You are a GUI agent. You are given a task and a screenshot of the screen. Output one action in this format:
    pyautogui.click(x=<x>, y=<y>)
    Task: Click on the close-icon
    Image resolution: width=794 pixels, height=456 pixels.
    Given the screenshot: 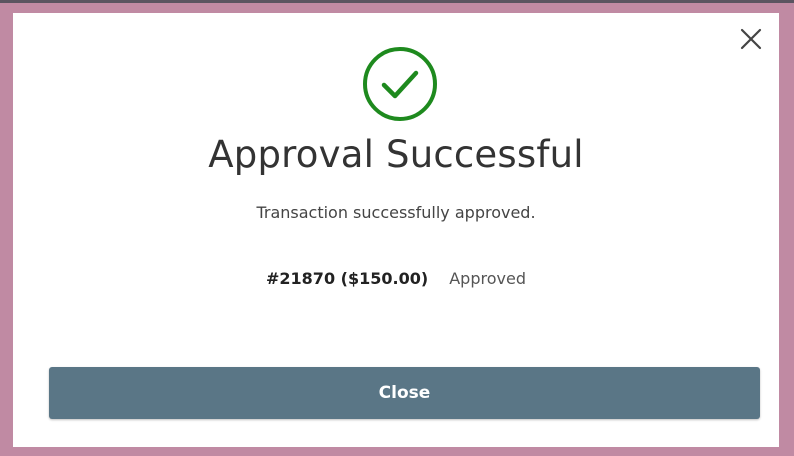 What is the action you would take?
    pyautogui.click(x=751, y=39)
    